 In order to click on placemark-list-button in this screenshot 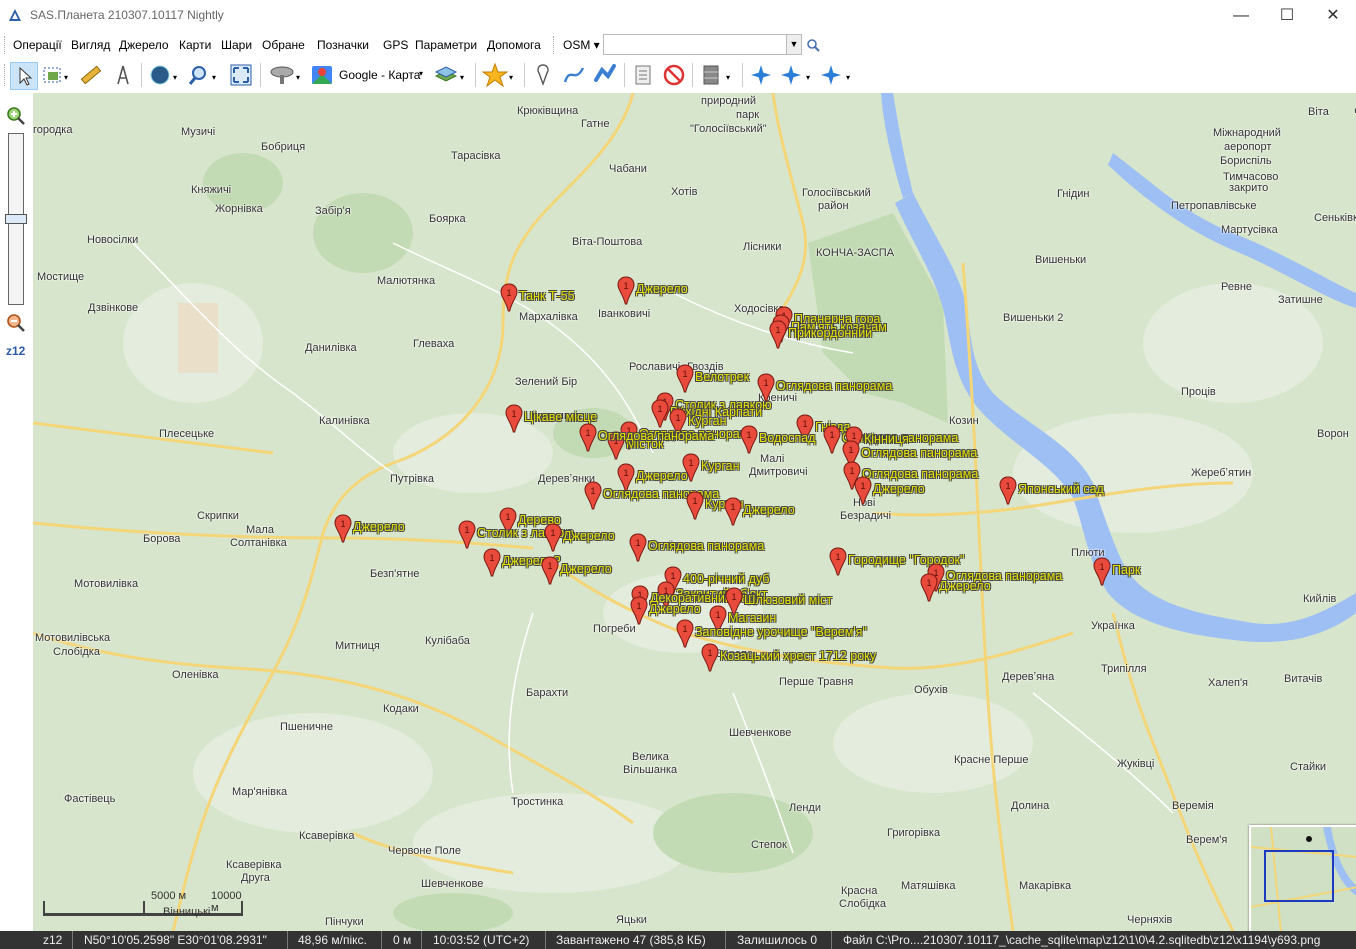, I will do `click(643, 75)`.